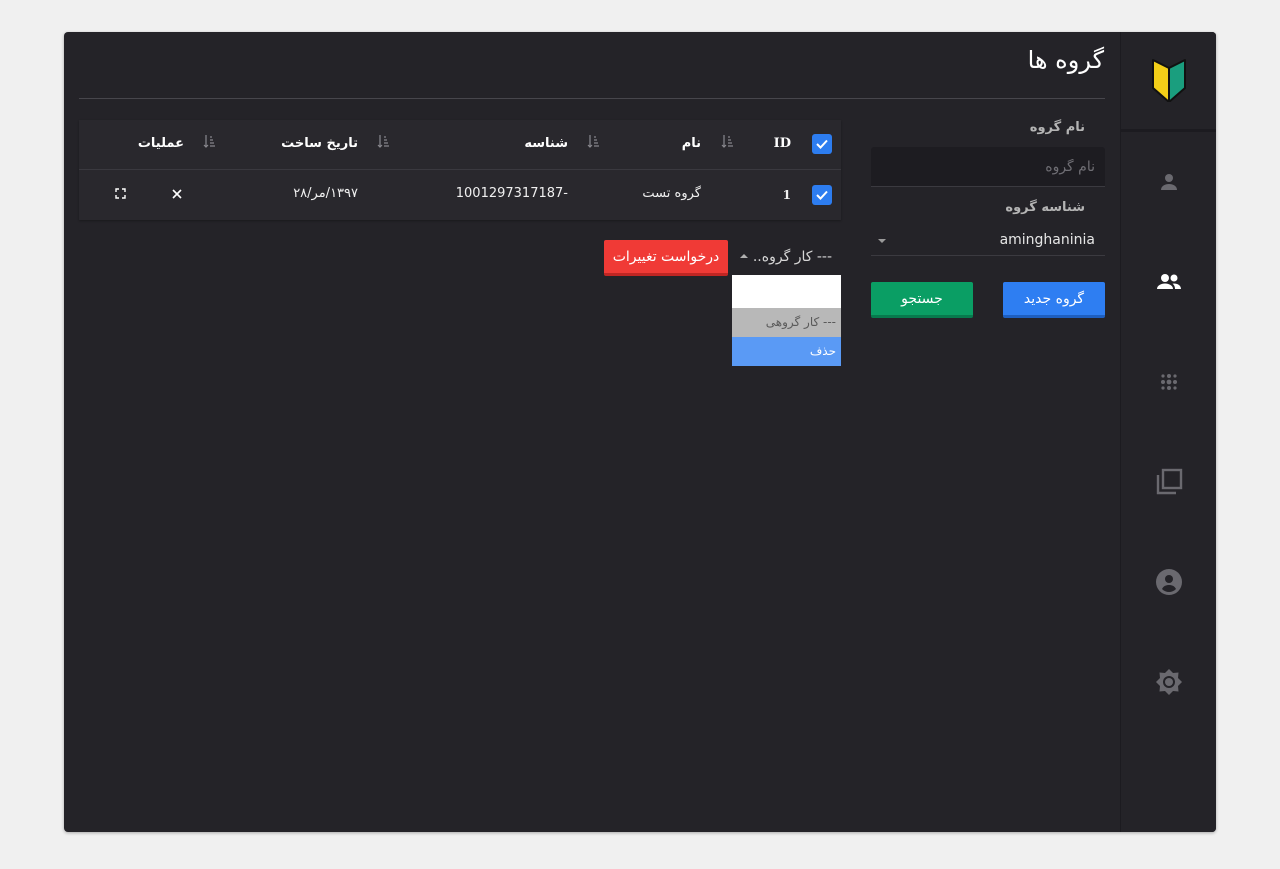 The image size is (1280, 869). I want to click on sidebar-item-users, so click(1169, 182).